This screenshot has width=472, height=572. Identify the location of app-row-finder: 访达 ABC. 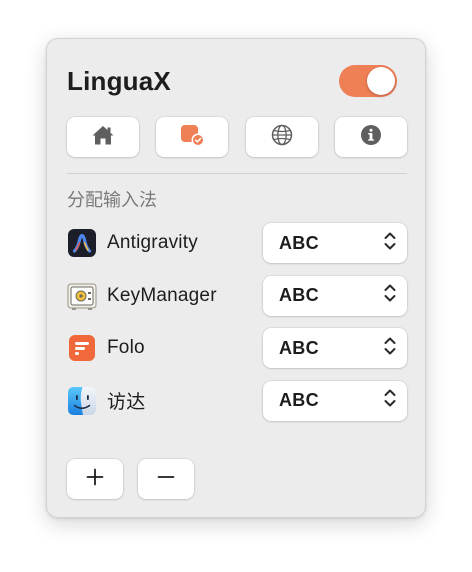
(237, 400).